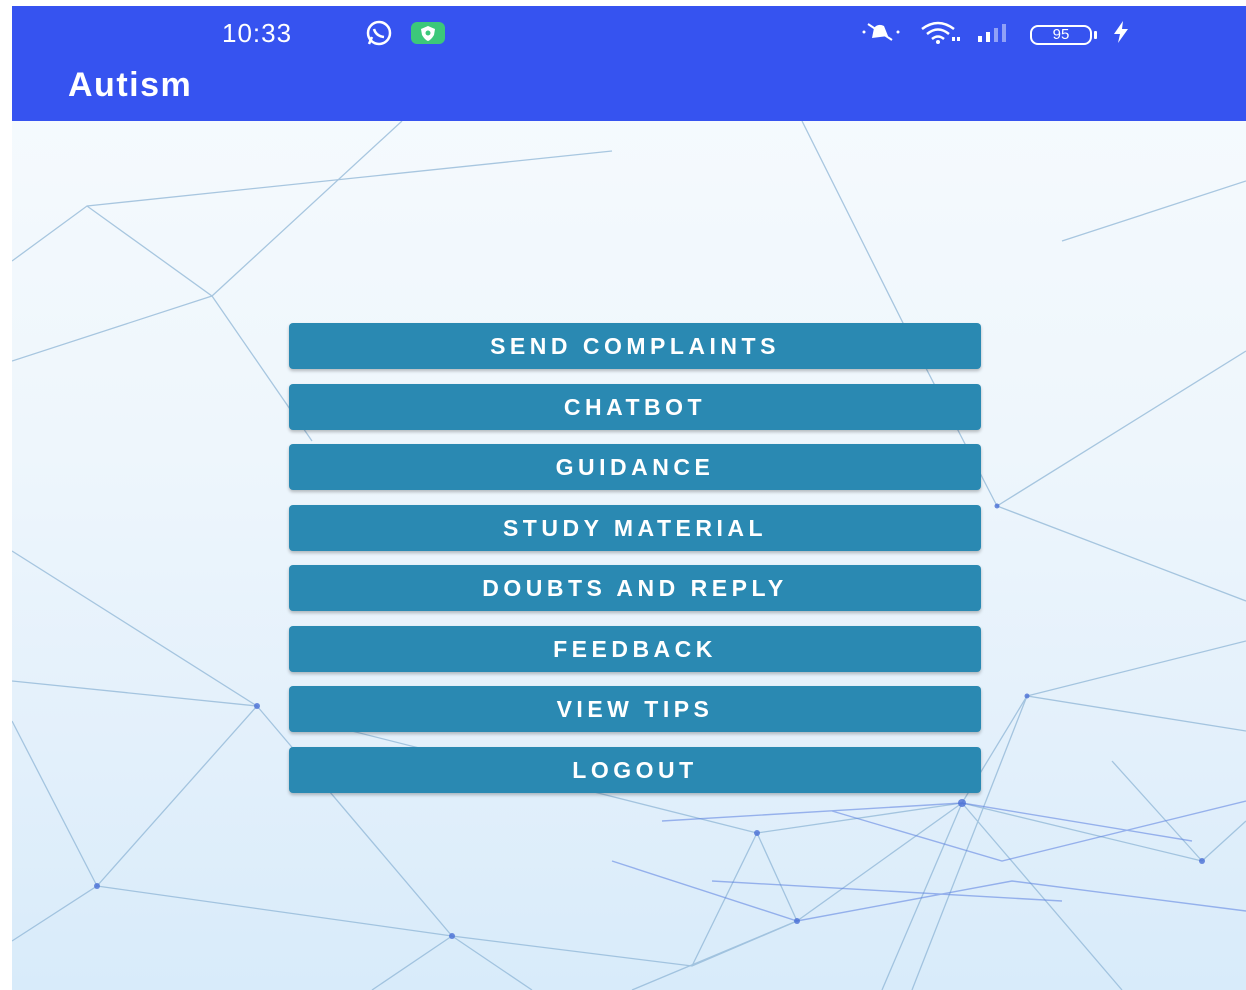 The height and width of the screenshot is (990, 1246). What do you see at coordinates (635, 769) in the screenshot?
I see `logout-button: LOGOUT` at bounding box center [635, 769].